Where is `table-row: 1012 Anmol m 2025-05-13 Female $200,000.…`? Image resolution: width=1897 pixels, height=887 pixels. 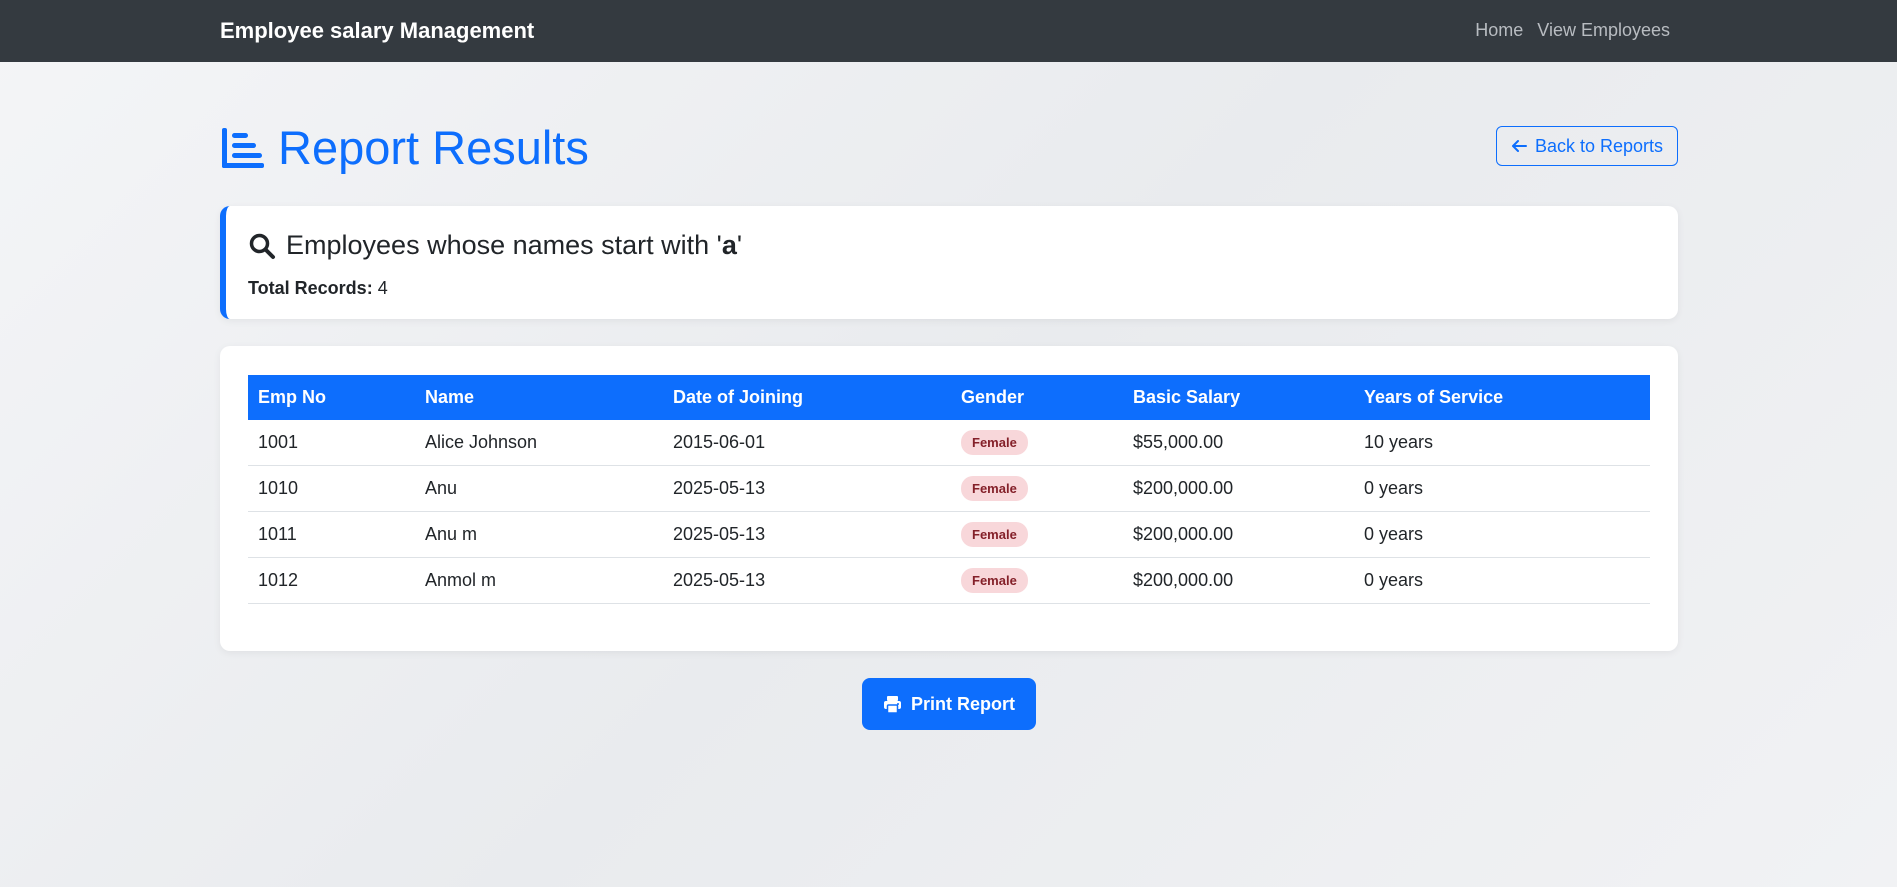
table-row: 1012 Anmol m 2025-05-13 Female $200,000.… is located at coordinates (949, 580).